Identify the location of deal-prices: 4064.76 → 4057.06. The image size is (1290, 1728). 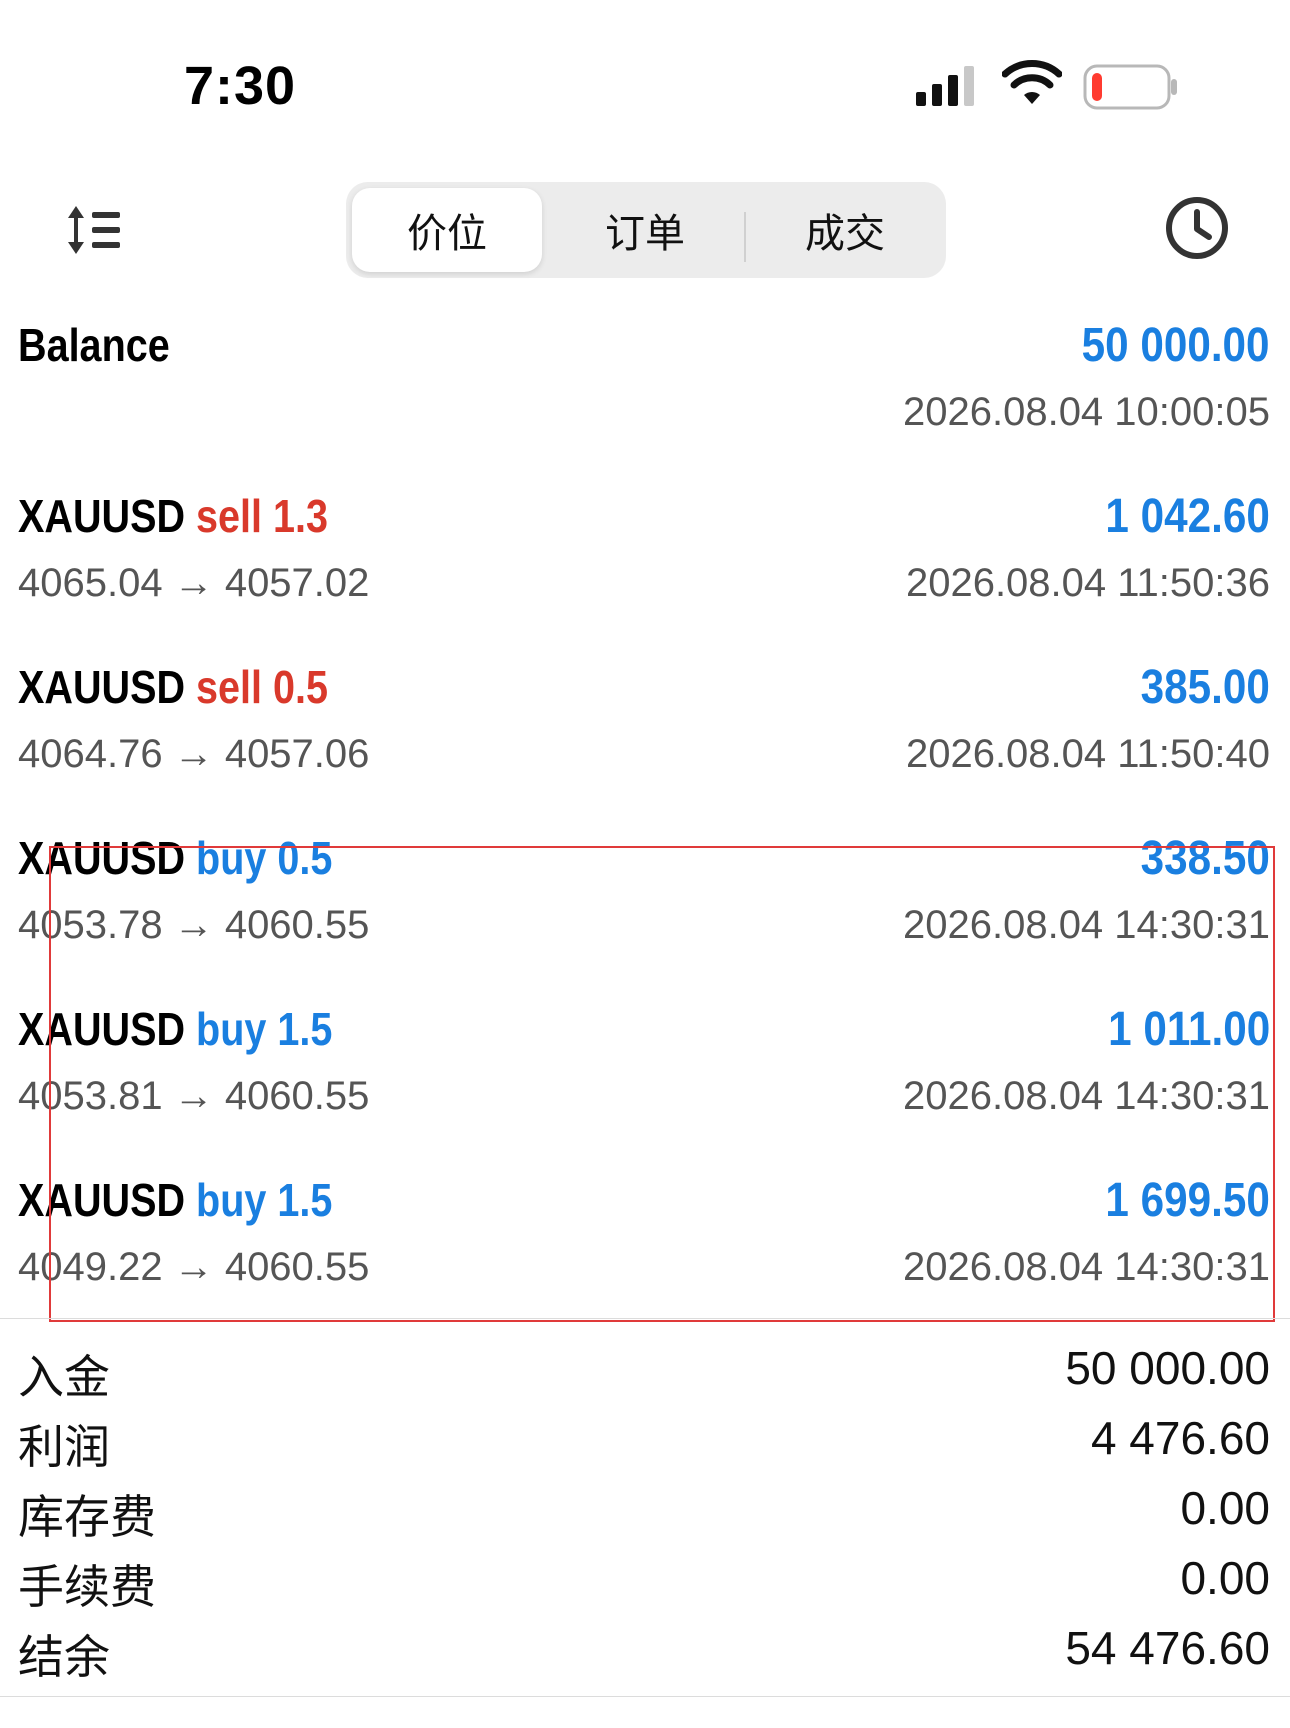
(194, 754).